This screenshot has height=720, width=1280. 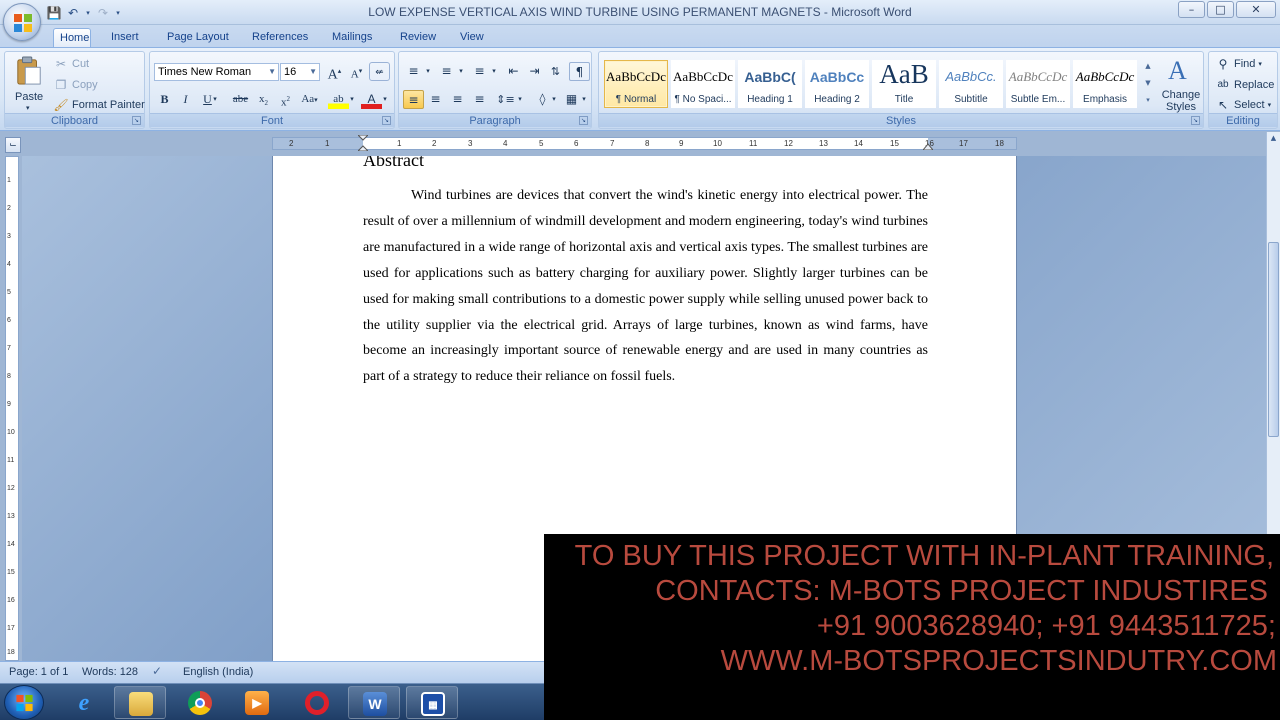 I want to click on paste-label: Paste, so click(x=29, y=97).